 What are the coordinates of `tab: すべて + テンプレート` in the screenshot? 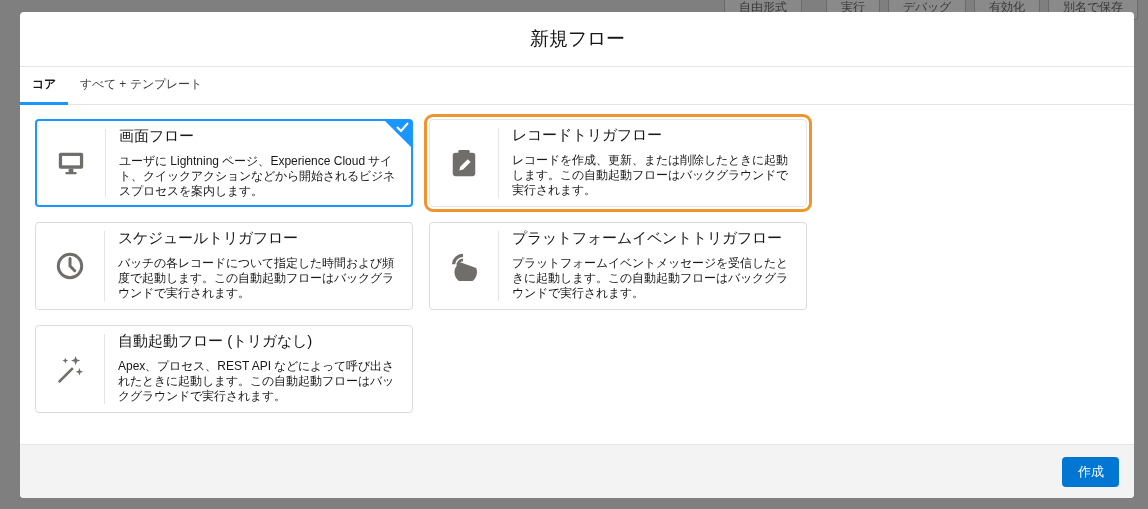 It's located at (141, 86).